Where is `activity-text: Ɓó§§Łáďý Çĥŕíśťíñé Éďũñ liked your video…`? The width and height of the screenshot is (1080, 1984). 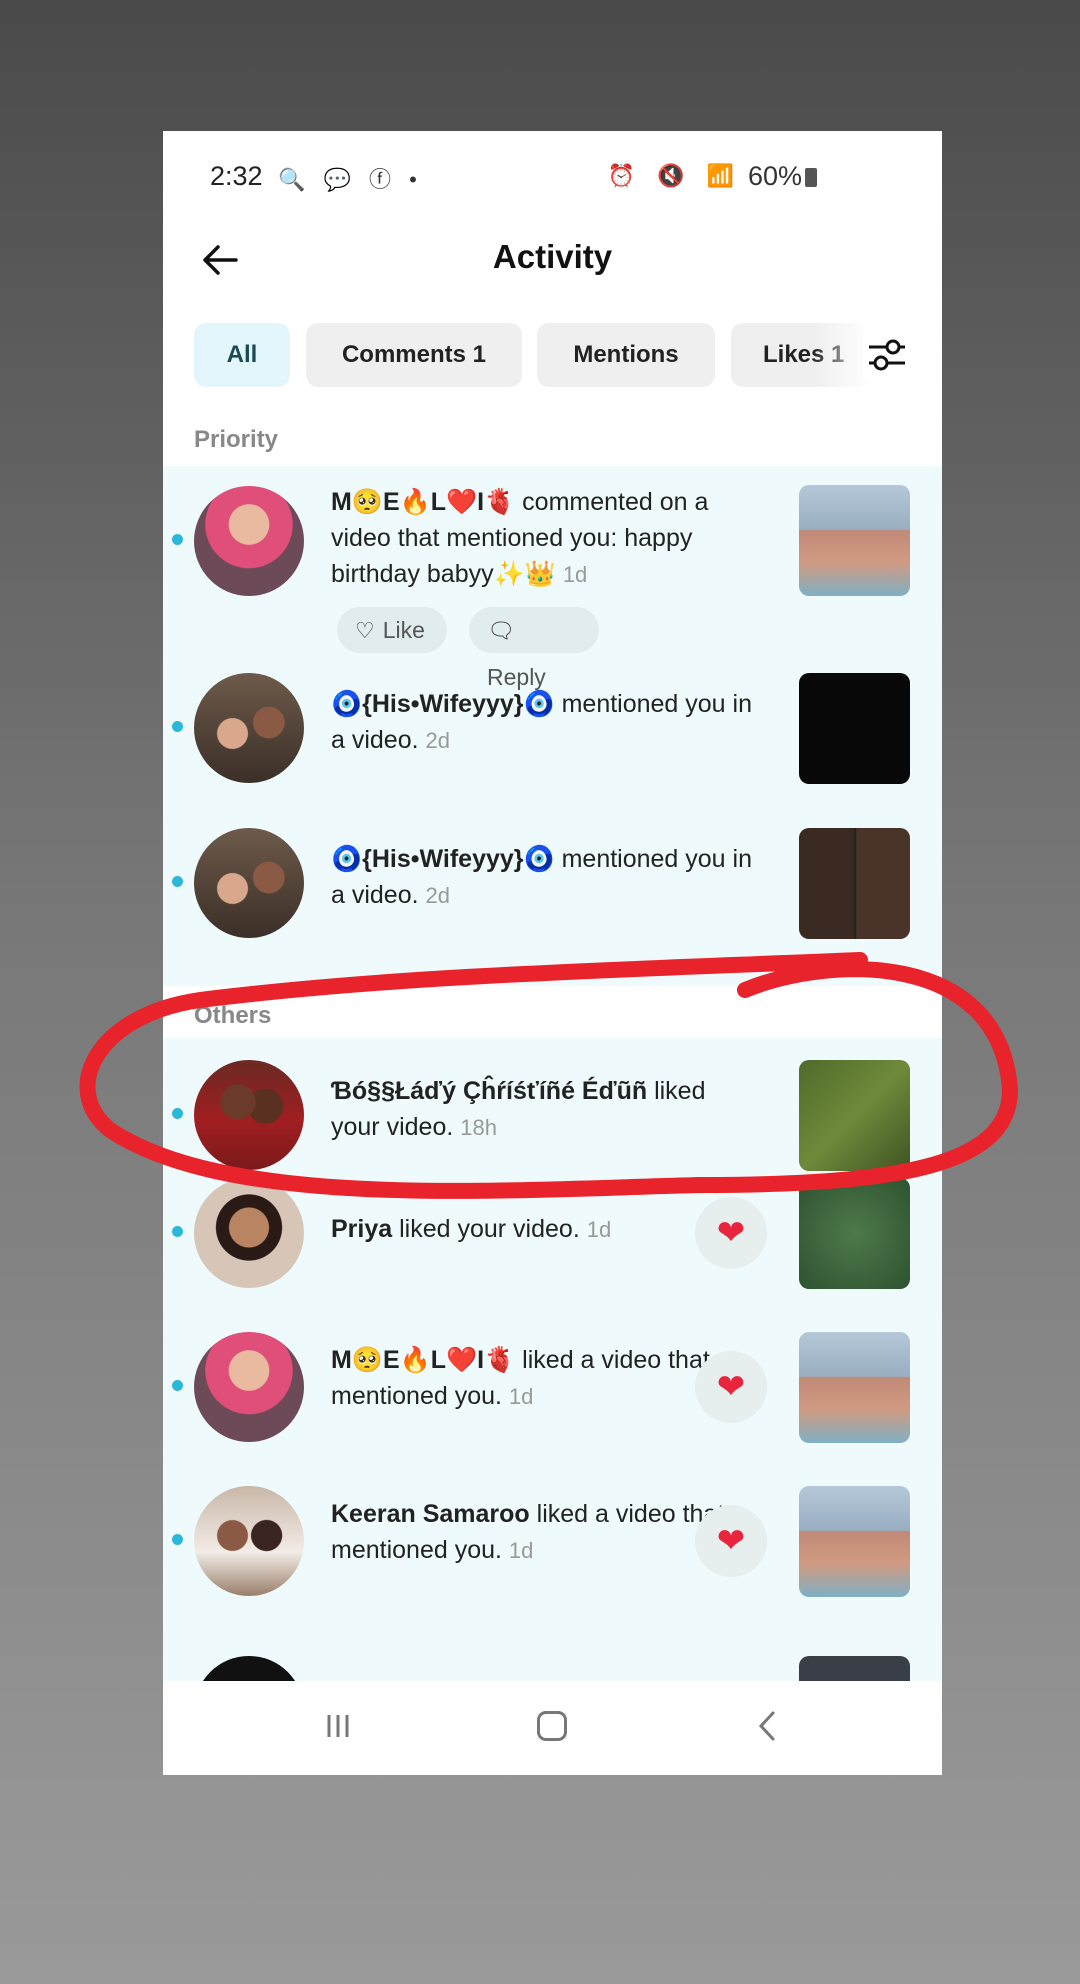
activity-text: Ɓó§§Łáďý Çĥŕíśťíñé Éďũñ liked your video… is located at coordinates (518, 1109).